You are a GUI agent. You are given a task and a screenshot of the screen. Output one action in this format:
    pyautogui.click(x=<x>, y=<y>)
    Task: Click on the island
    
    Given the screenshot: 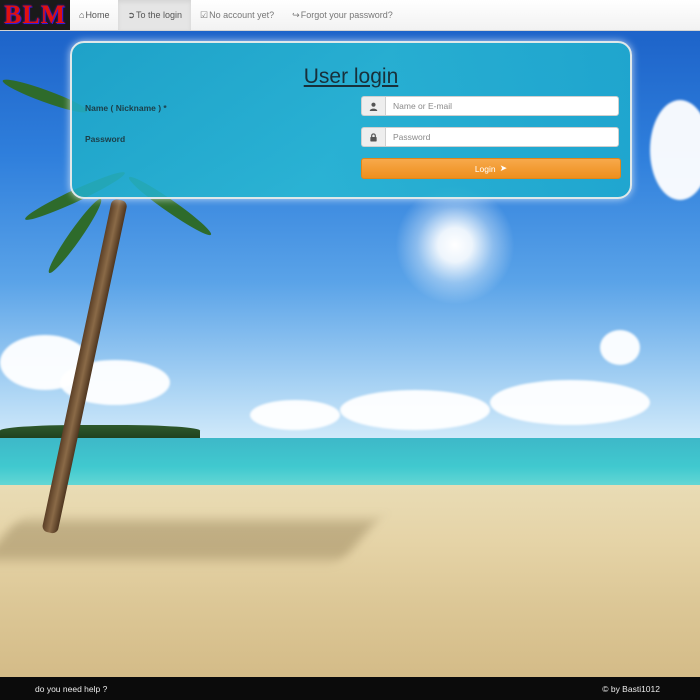 What is the action you would take?
    pyautogui.click(x=100, y=432)
    